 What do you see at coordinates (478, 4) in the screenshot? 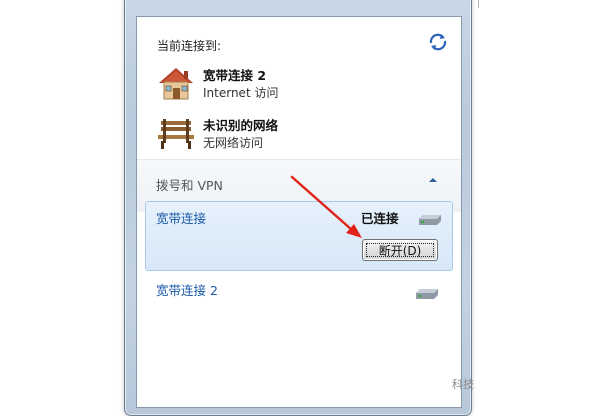
I see `corner-tick` at bounding box center [478, 4].